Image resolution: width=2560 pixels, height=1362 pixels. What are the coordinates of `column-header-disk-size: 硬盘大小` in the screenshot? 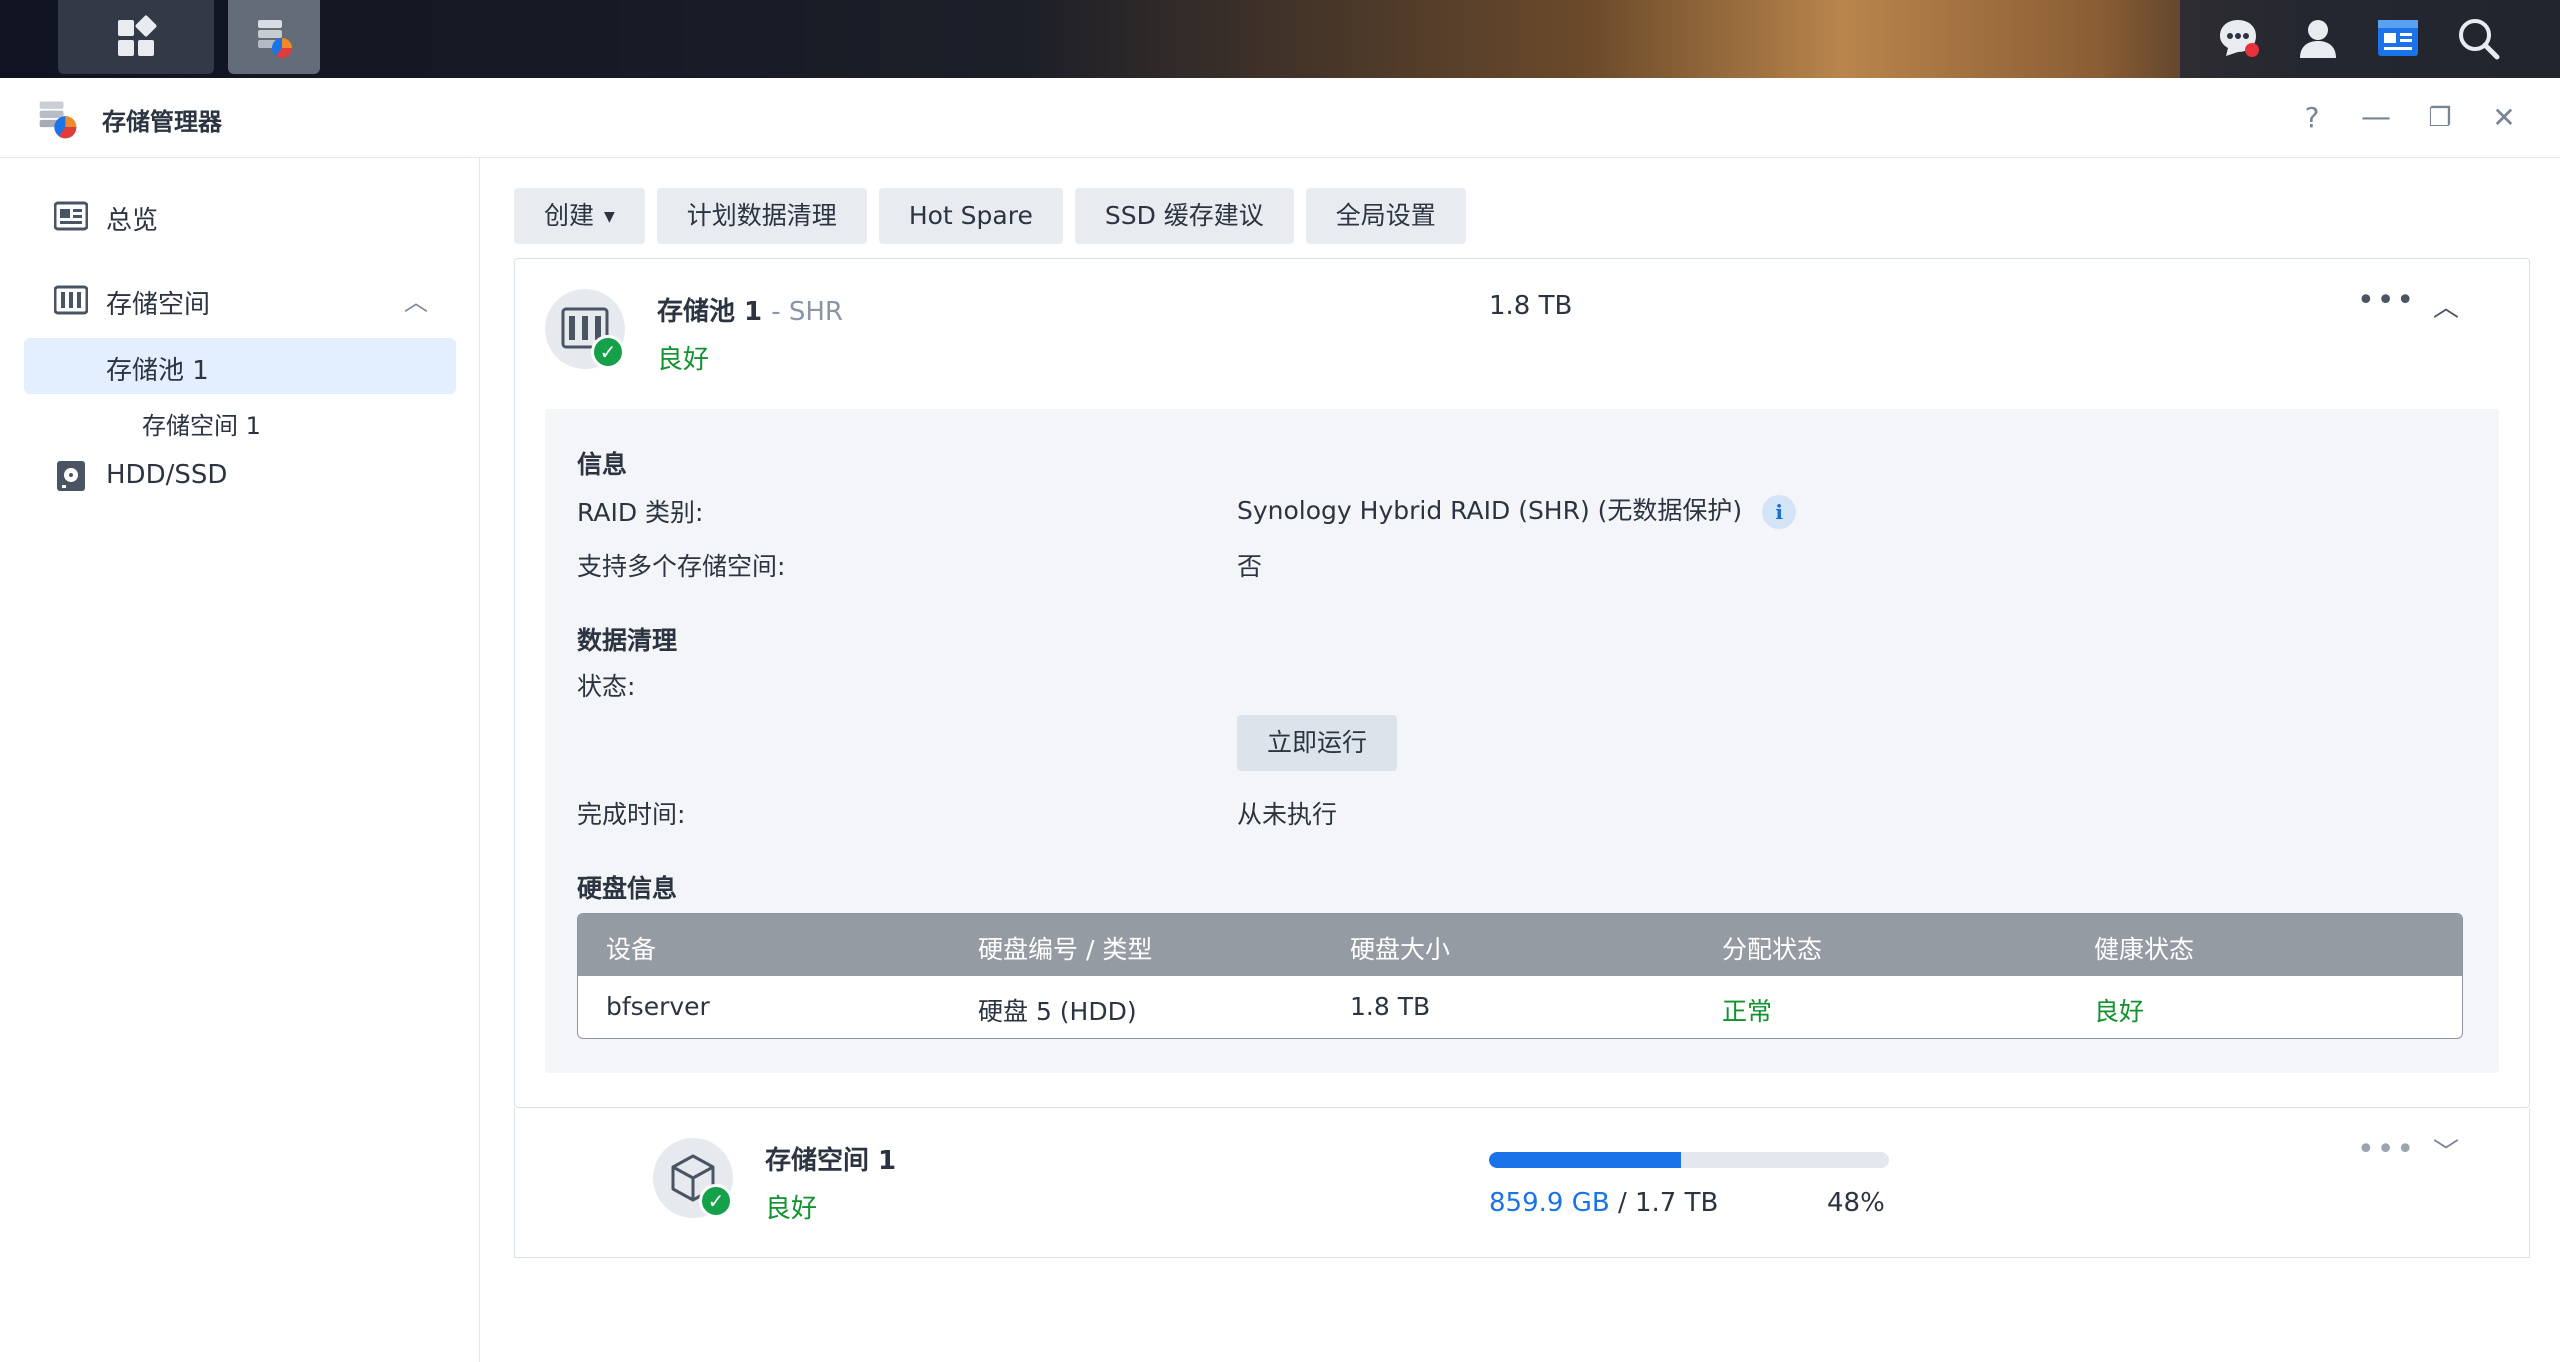 It's located at (1400, 949).